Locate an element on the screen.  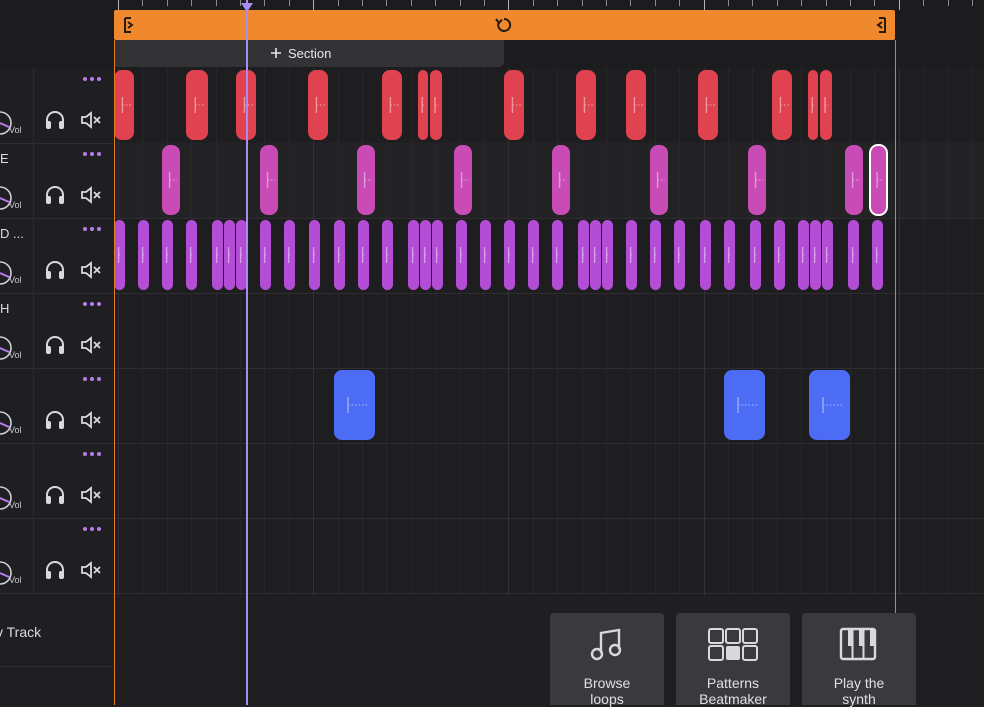
loop-start-handle-icon is located at coordinates (129, 25).